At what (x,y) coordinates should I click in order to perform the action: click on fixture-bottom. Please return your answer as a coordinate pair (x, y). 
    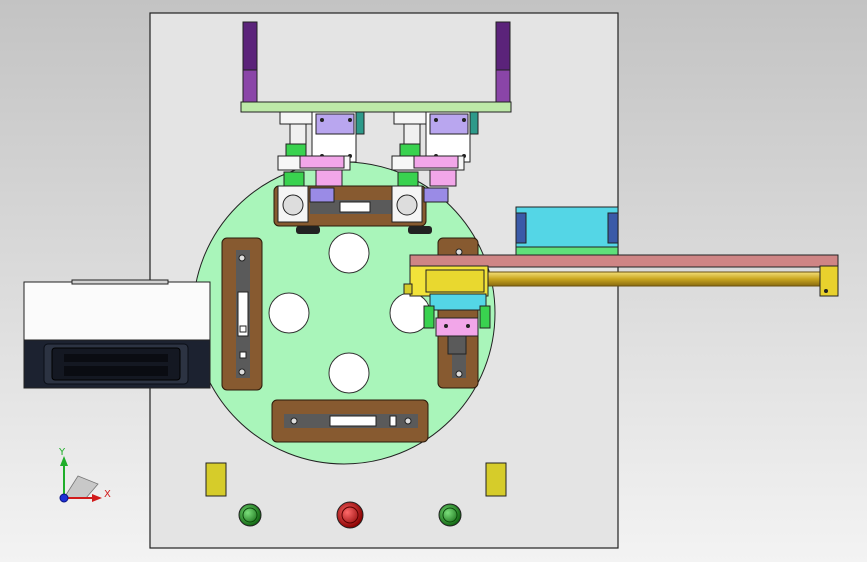
    Looking at the image, I should click on (350, 421).